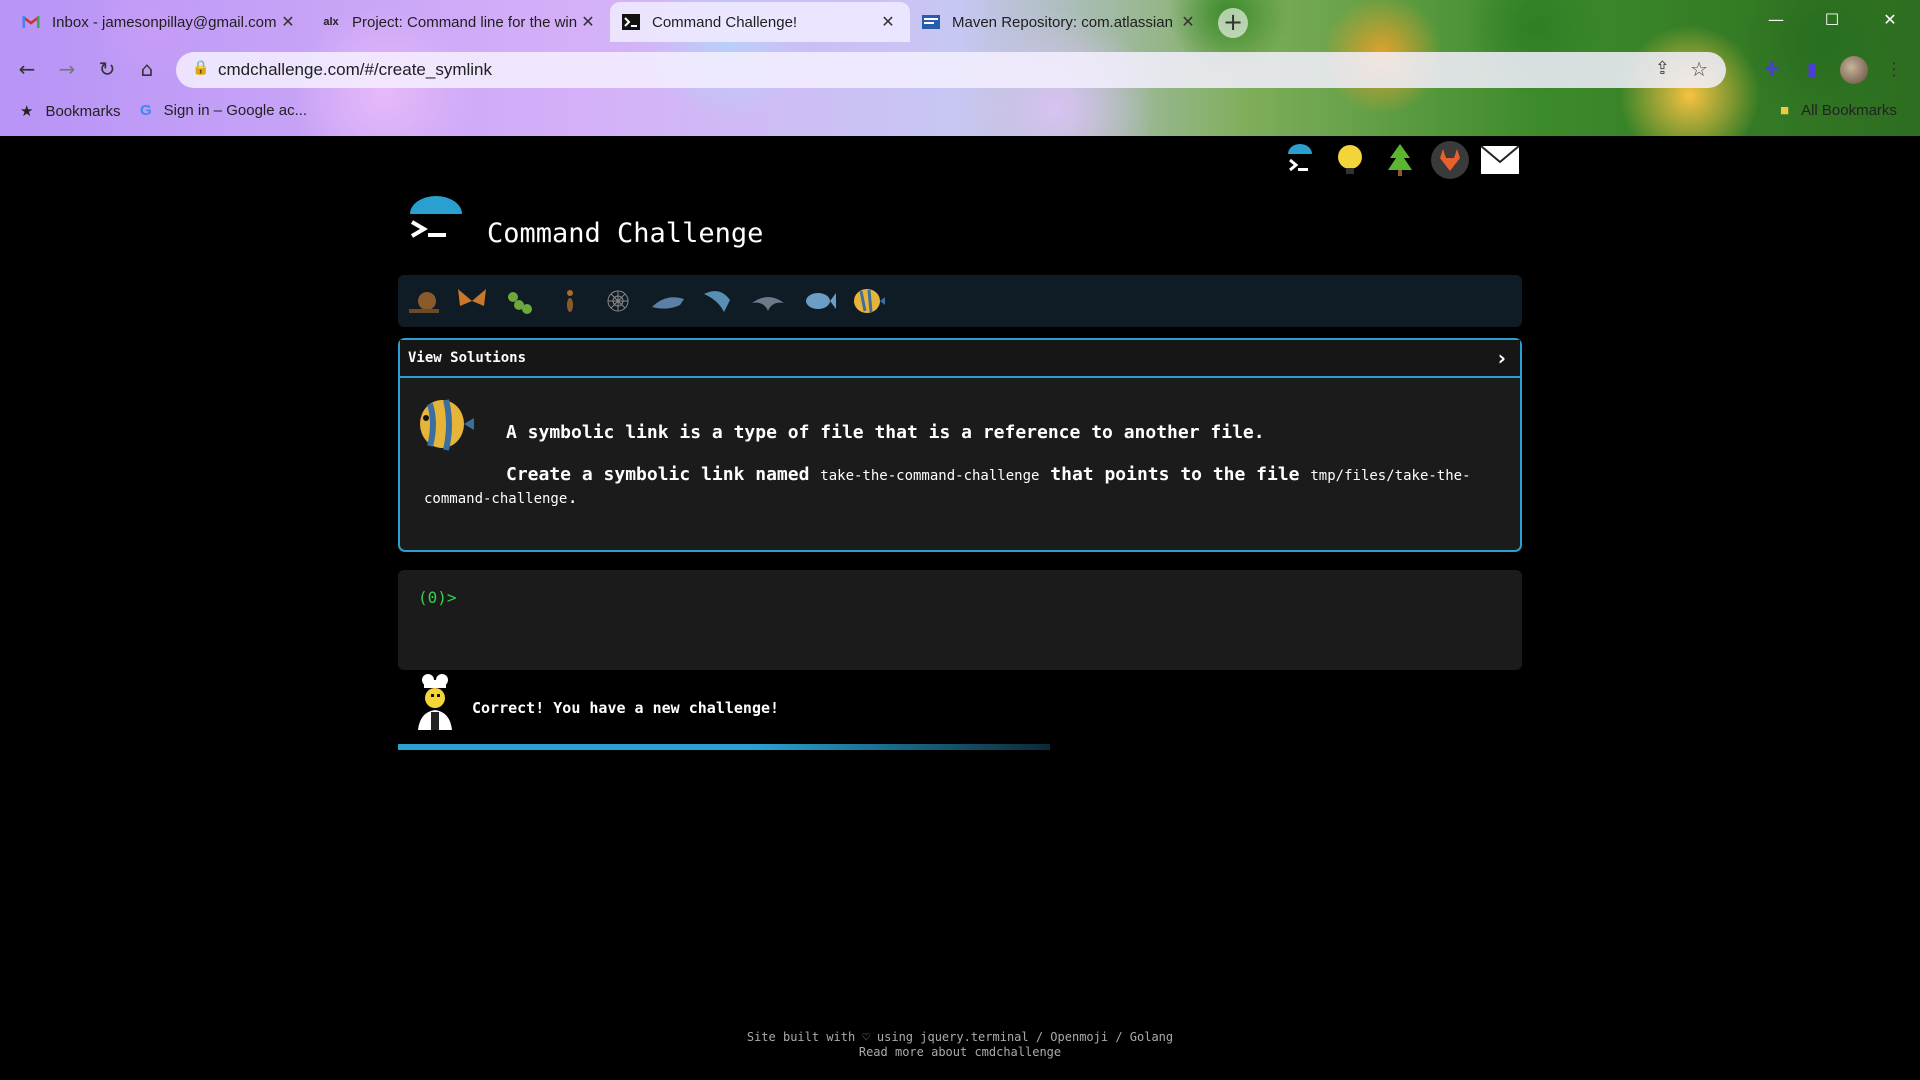 This screenshot has height=1080, width=1920. I want to click on task-text: that points to the file, so click(1175, 474).